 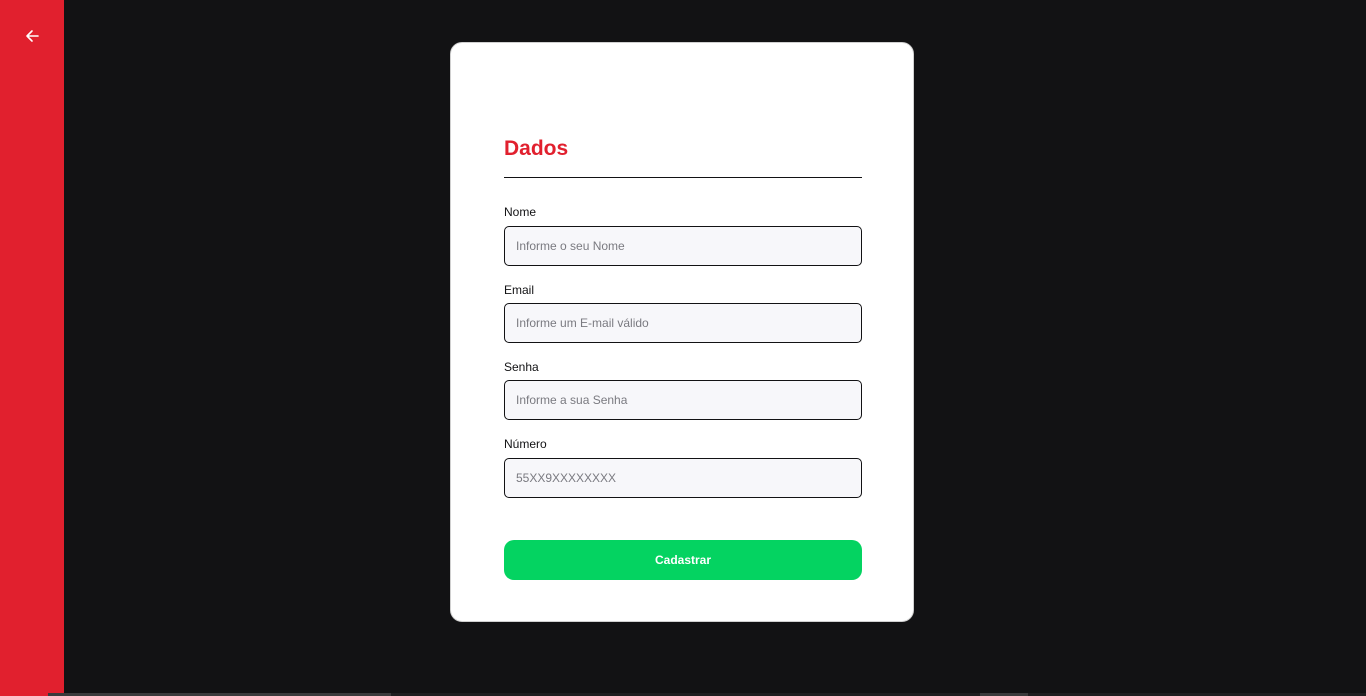 I want to click on password-label: Senha, so click(x=521, y=367).